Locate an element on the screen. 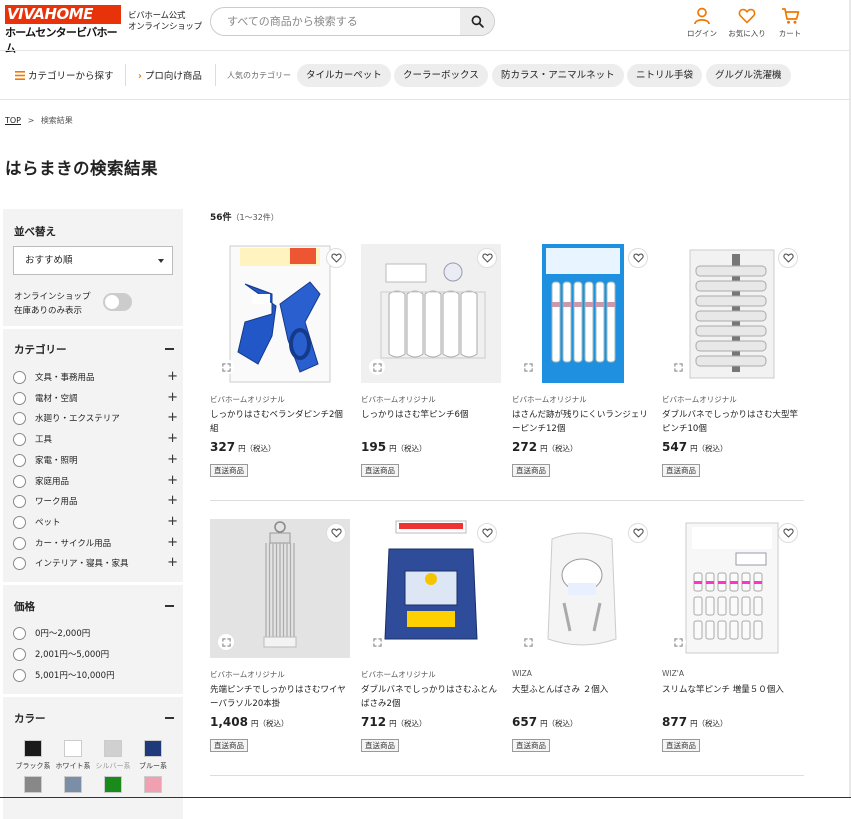 The width and height of the screenshot is (851, 819). product-card: WIZA 大型ふとんばさみ ２個入 657 円（税込） 直送商品 is located at coordinates (582, 639).